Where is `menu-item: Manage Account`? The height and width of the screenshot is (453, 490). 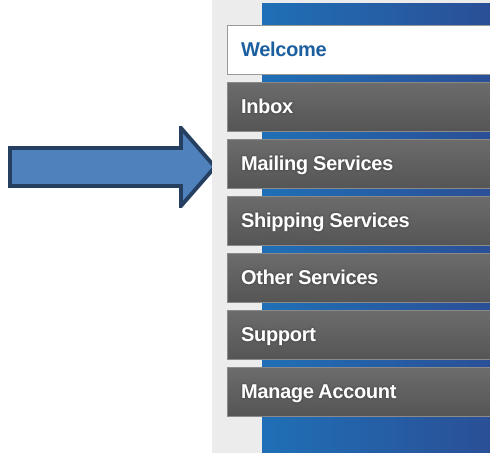 menu-item: Manage Account is located at coordinates (358, 392).